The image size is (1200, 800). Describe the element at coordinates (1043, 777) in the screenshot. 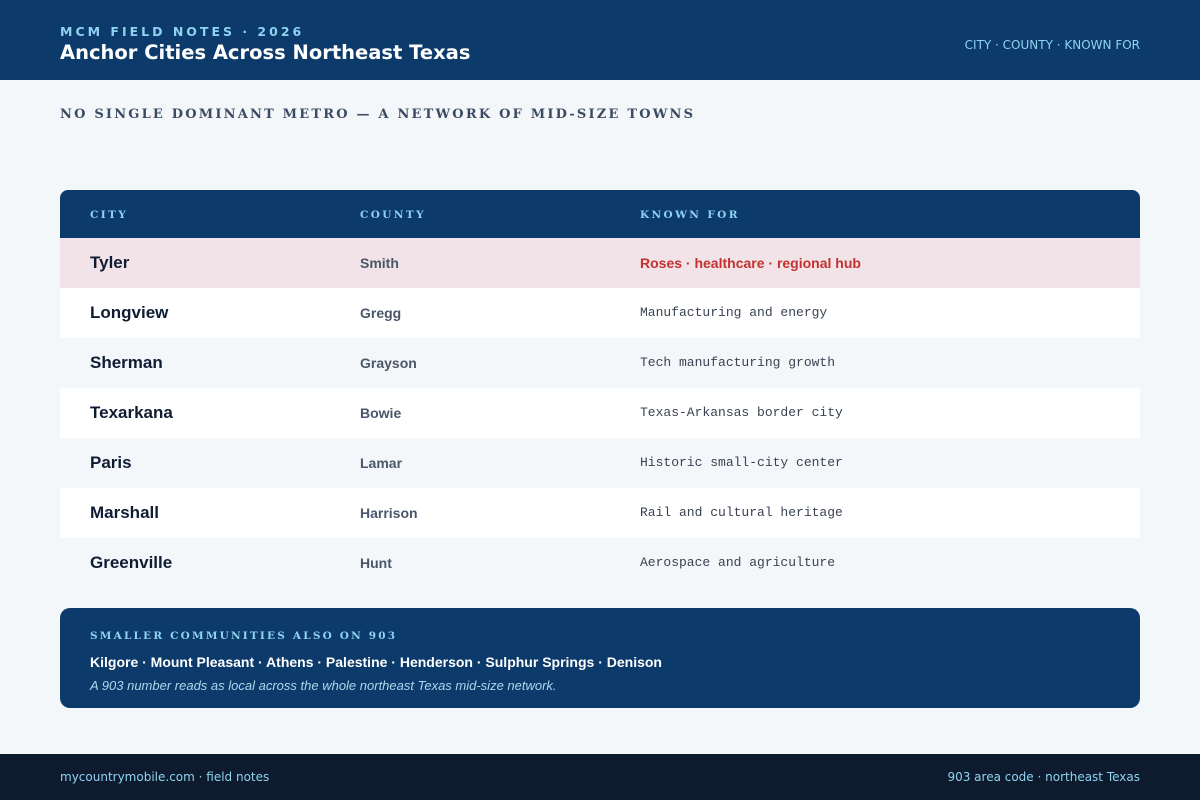

I see `footer-tagline: 903 area code · northeast Texas` at that location.